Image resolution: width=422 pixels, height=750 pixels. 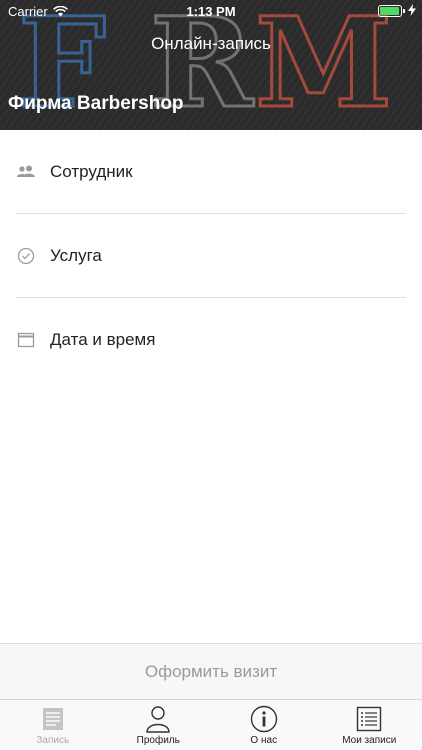 I want to click on list-item-employee: Сотрудник, so click(x=211, y=172).